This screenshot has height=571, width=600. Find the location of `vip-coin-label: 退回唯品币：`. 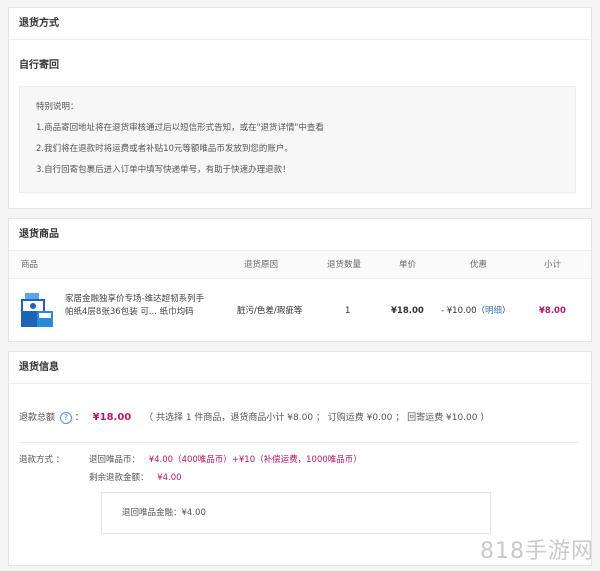

vip-coin-label: 退回唯品币： is located at coordinates (115, 460).